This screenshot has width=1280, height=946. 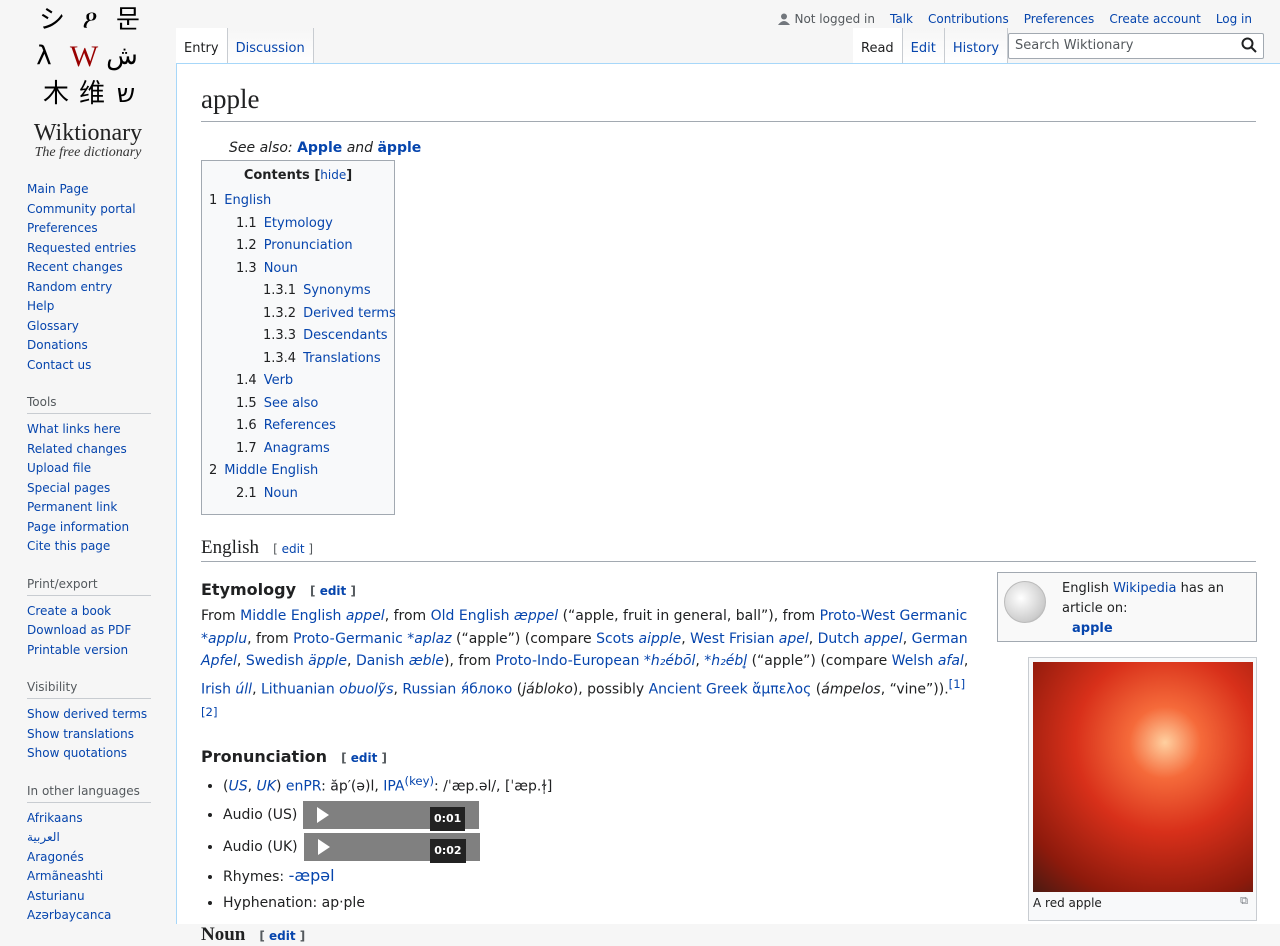 I want to click on toc-item: 1.5 See also, so click(x=298, y=404).